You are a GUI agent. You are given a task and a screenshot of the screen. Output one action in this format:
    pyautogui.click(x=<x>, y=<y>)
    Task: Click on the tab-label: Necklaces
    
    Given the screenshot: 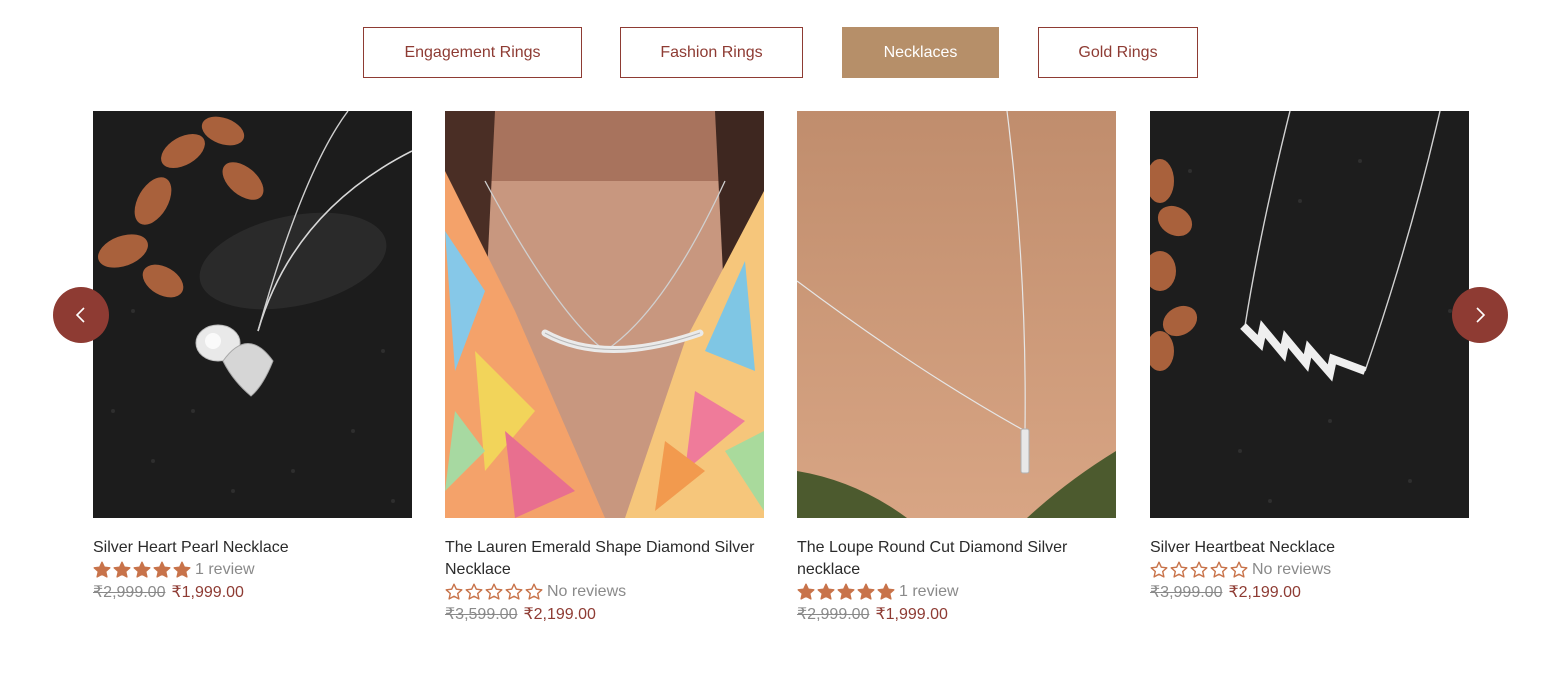 What is the action you would take?
    pyautogui.click(x=920, y=52)
    